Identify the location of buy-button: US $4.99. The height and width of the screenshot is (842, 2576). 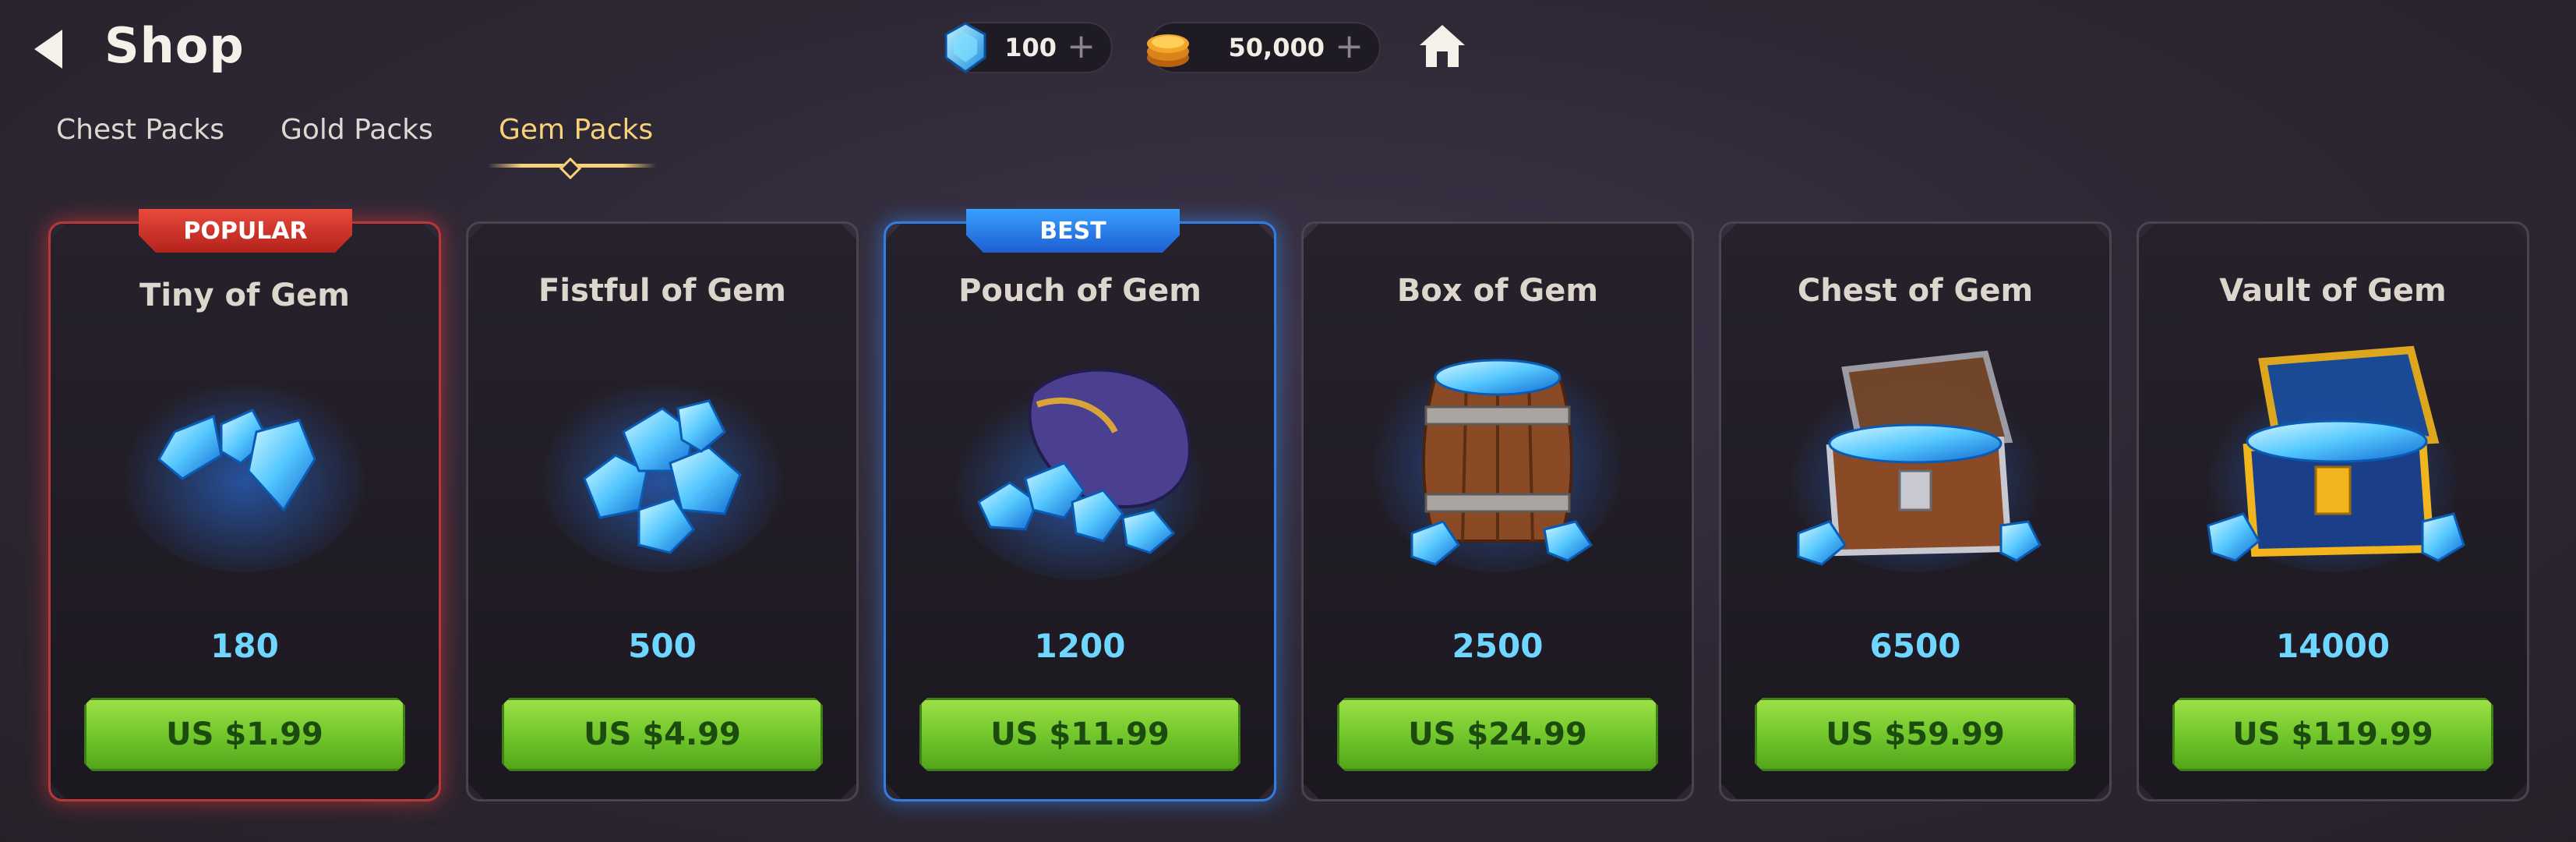
(662, 735).